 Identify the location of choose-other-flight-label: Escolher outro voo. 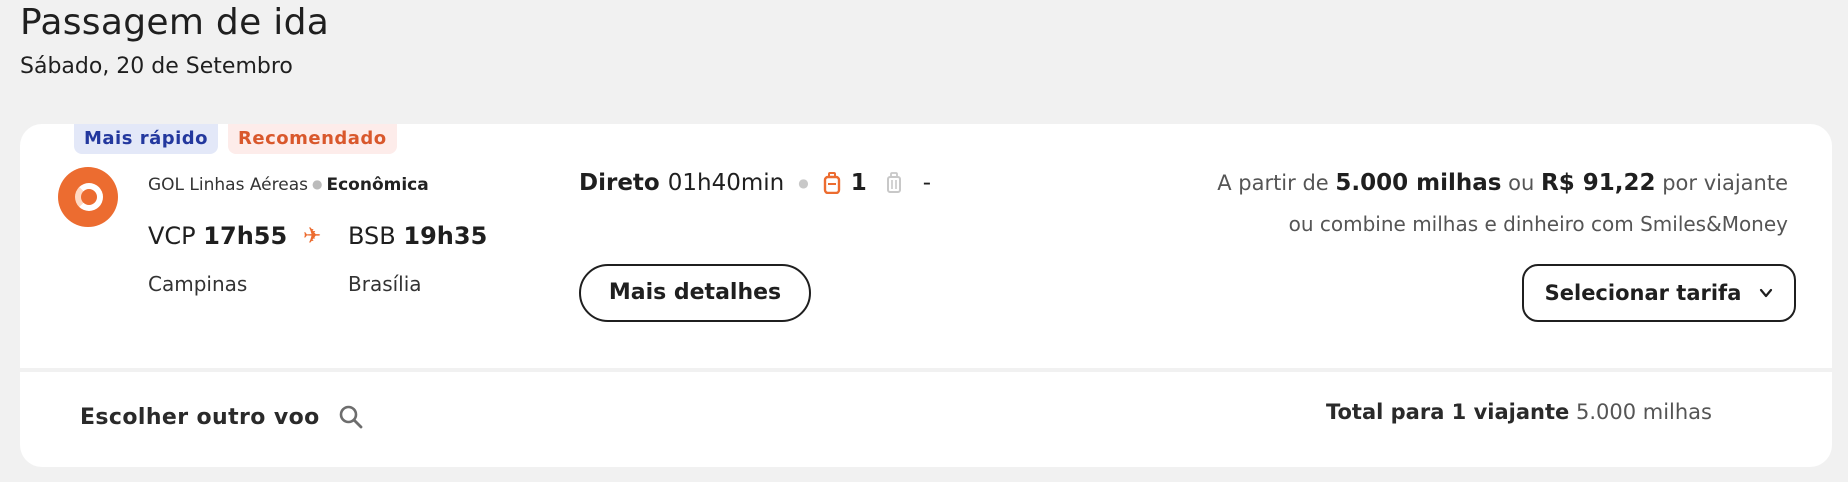
(200, 417).